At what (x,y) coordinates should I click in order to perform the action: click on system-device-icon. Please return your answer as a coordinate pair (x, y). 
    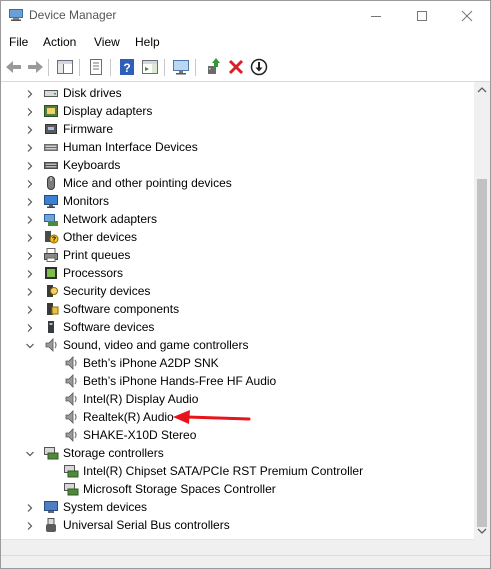
    Looking at the image, I should click on (51, 507).